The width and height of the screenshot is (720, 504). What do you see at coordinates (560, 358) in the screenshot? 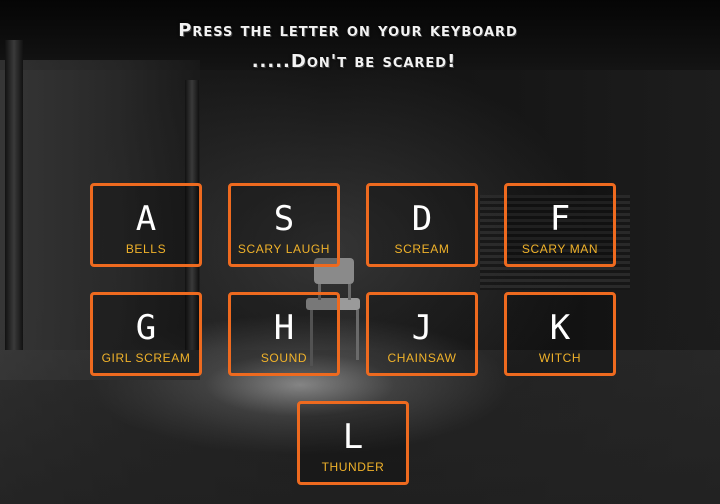
I see `key-sound-label: WITCH` at bounding box center [560, 358].